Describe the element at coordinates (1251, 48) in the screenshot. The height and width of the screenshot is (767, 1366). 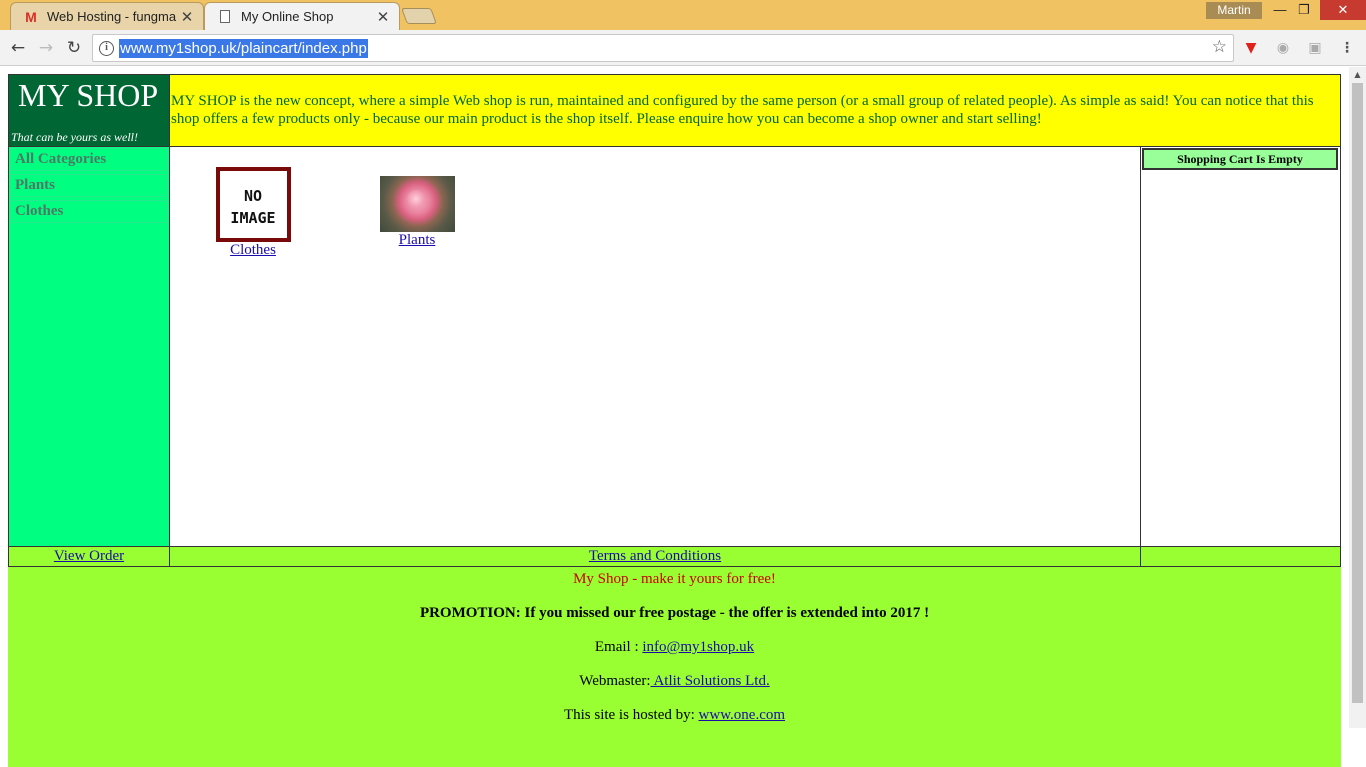
I see `shield-extension-icon: ▼` at that location.